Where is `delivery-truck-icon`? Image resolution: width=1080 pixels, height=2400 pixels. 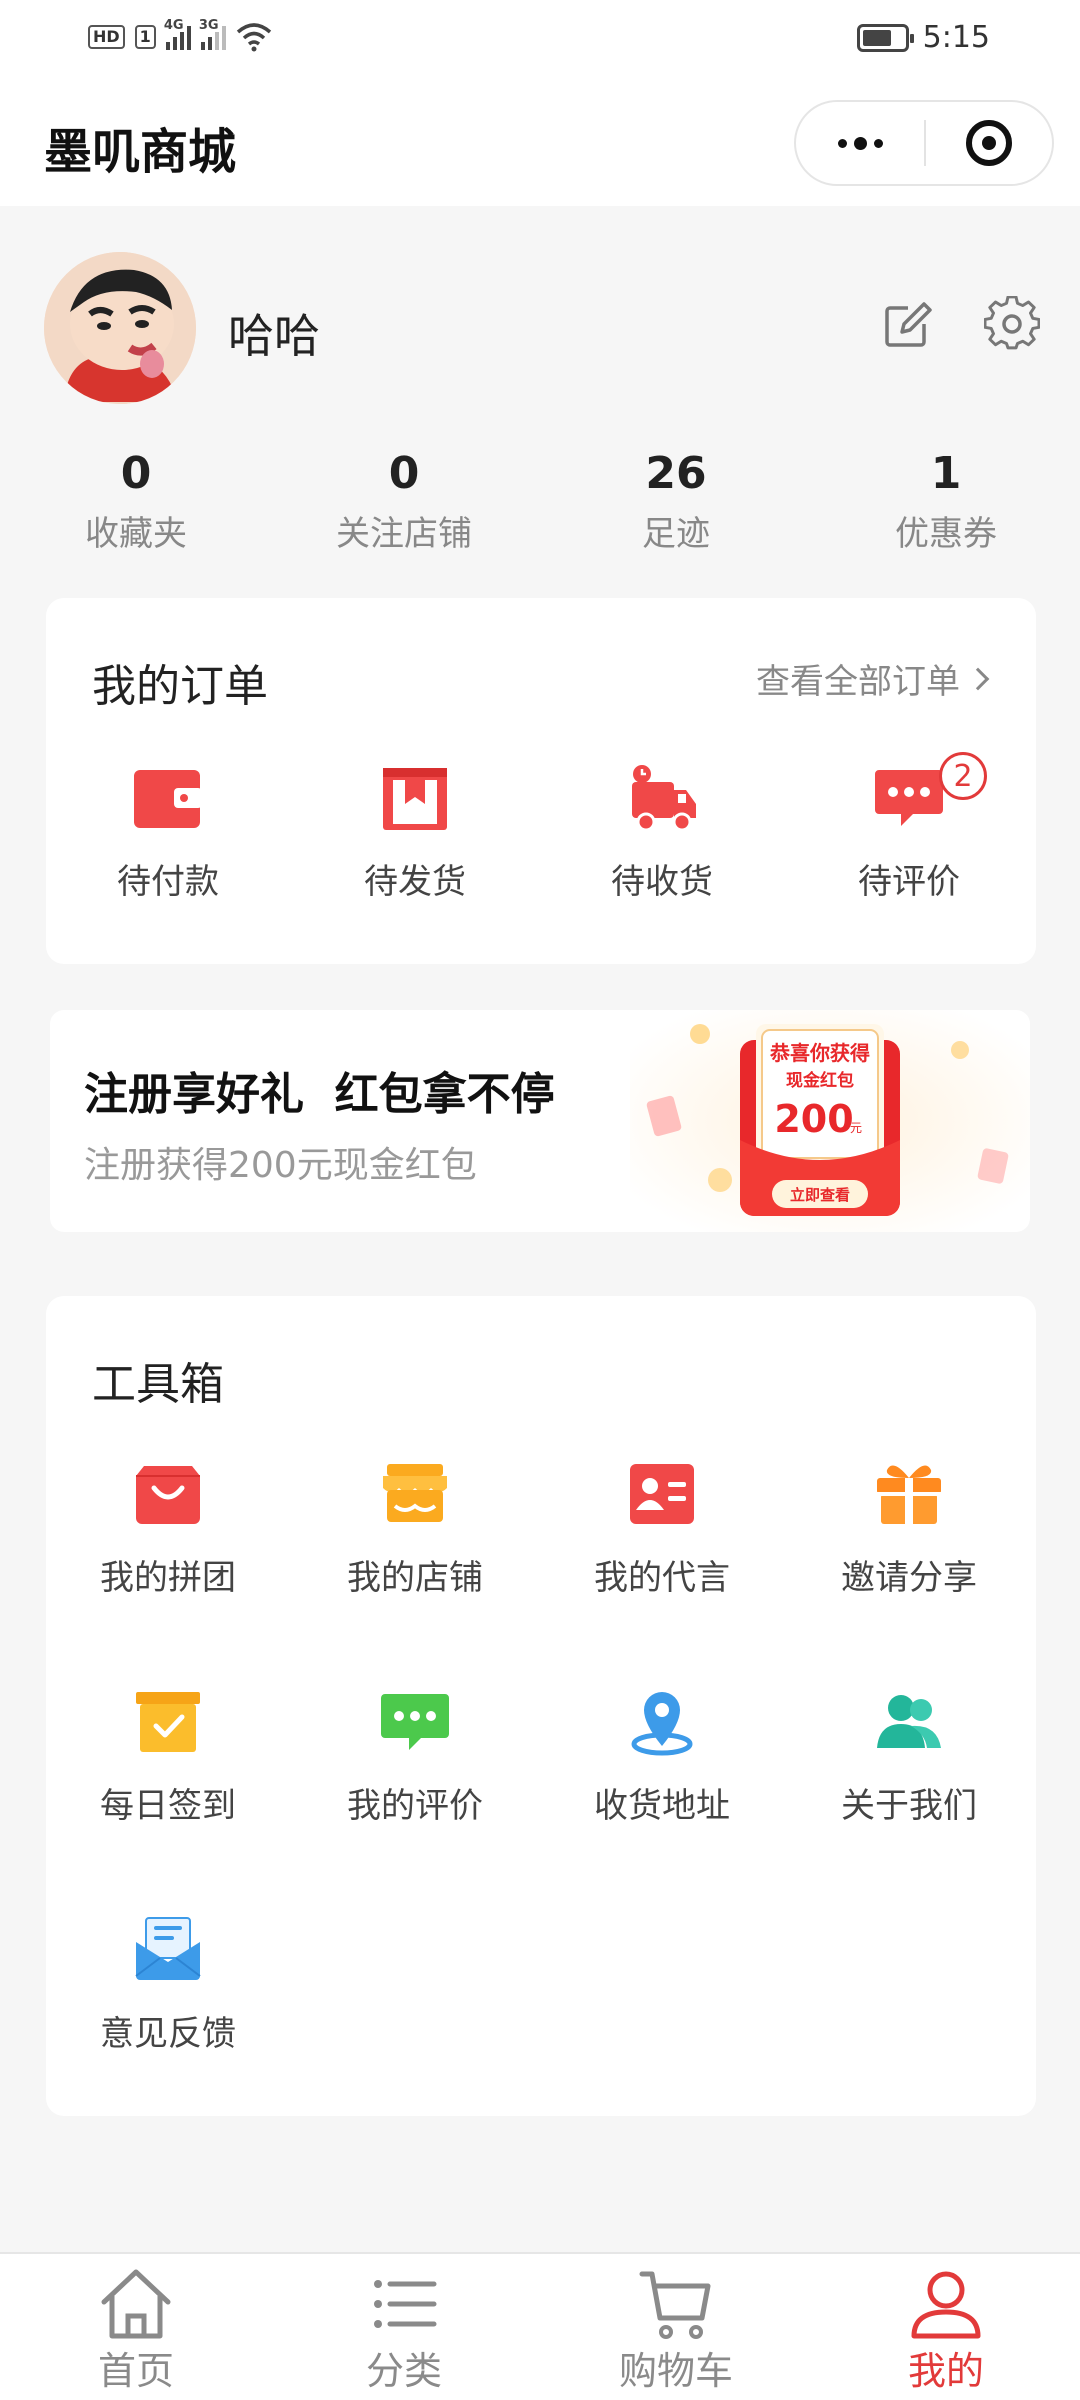
delivery-truck-icon is located at coordinates (664, 798).